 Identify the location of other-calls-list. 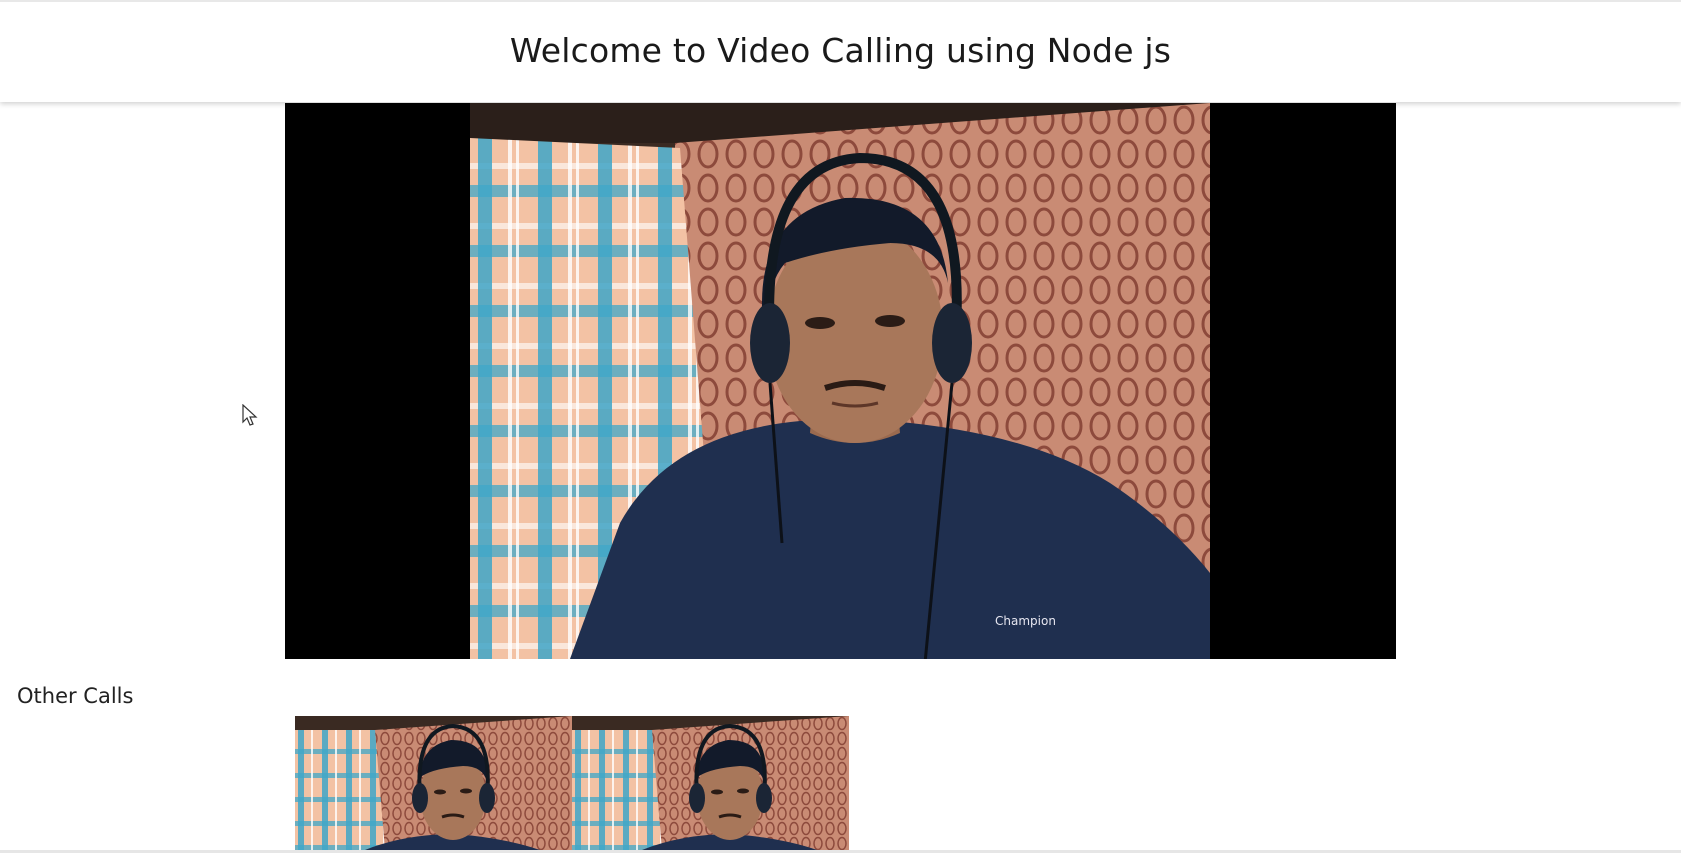
(572, 783).